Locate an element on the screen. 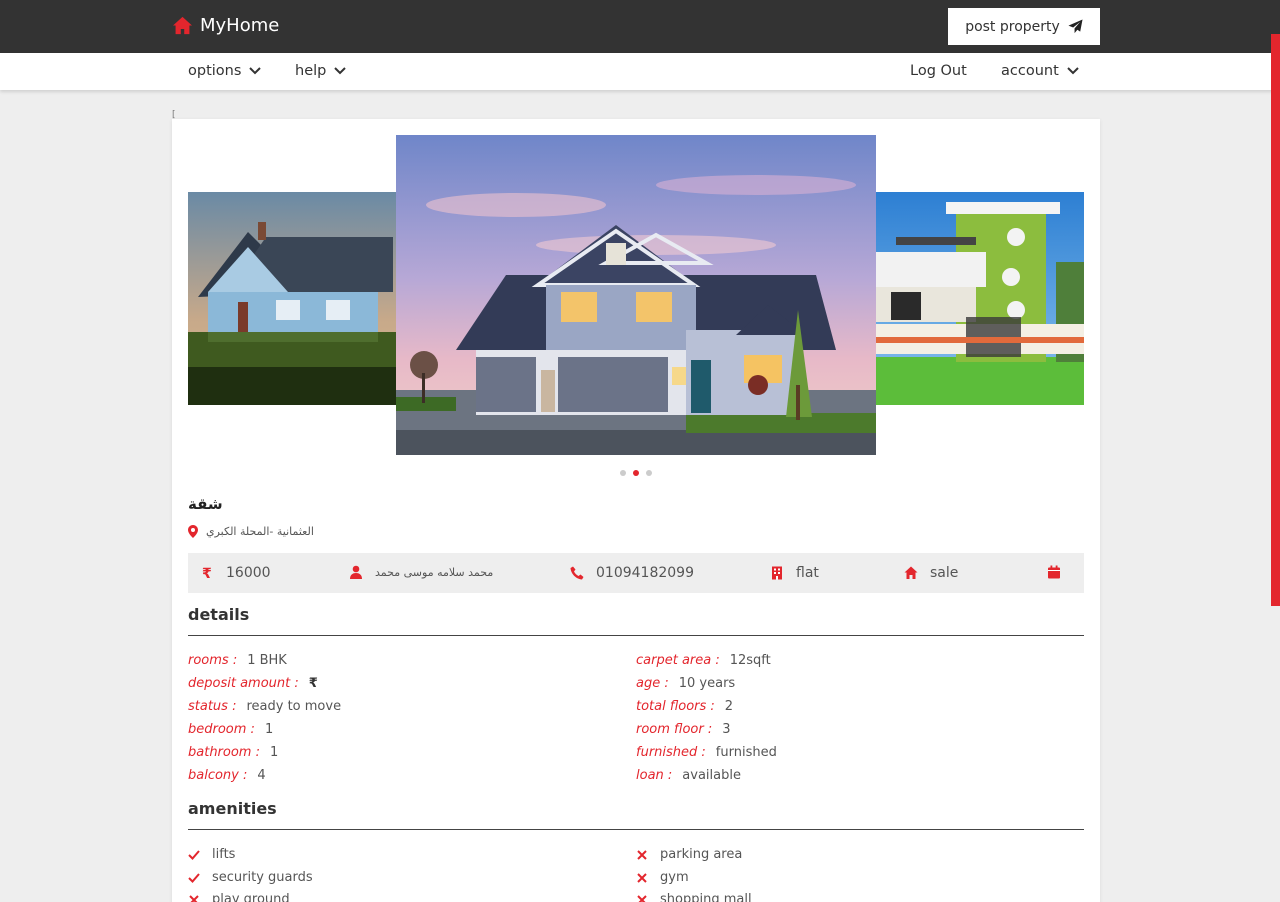  detail-value: 2 is located at coordinates (729, 706).